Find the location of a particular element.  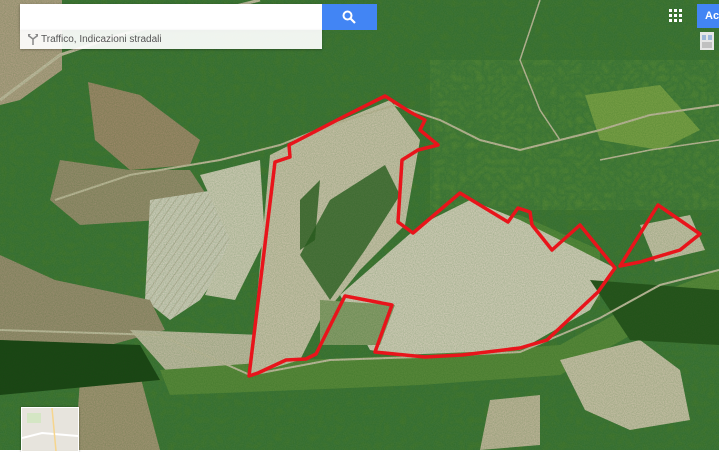

search-box is located at coordinates (171, 17).